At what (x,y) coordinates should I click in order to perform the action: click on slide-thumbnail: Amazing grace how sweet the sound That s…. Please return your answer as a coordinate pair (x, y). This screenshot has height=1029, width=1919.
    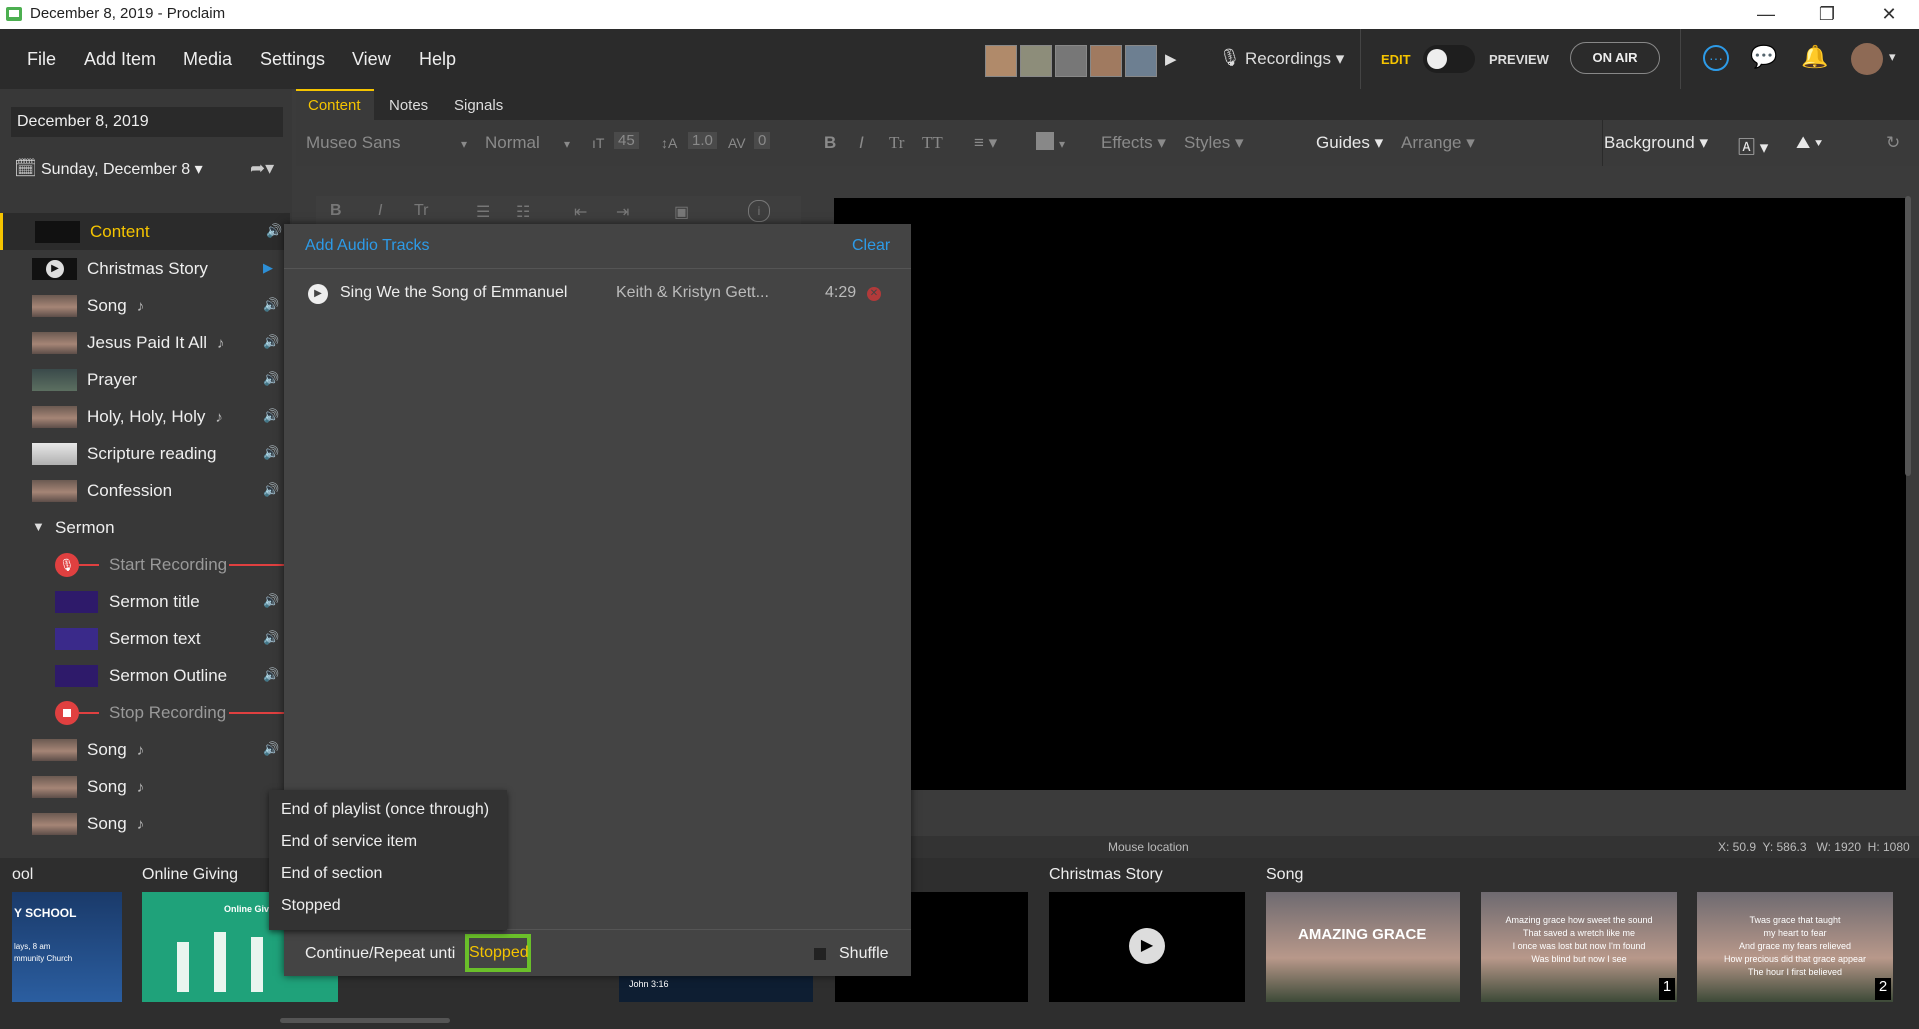
    Looking at the image, I should click on (1579, 947).